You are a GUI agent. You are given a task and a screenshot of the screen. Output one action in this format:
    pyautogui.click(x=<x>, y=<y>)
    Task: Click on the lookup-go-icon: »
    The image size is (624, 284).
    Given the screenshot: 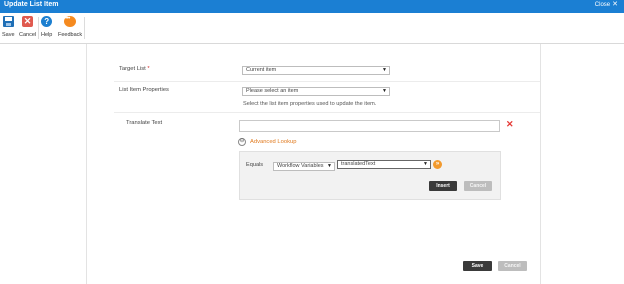 What is the action you would take?
    pyautogui.click(x=437, y=164)
    